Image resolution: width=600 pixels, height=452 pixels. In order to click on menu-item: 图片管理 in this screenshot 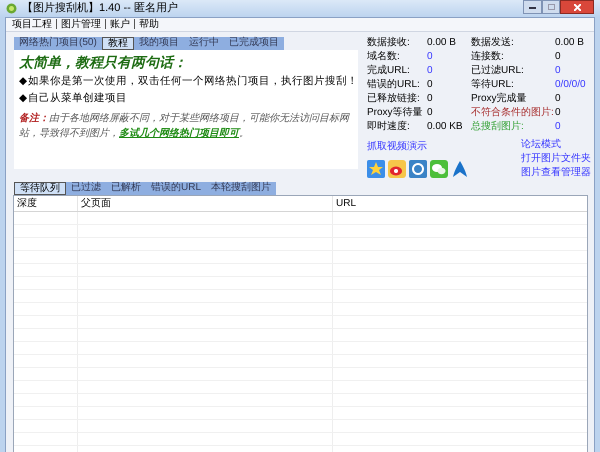, I will do `click(81, 24)`.